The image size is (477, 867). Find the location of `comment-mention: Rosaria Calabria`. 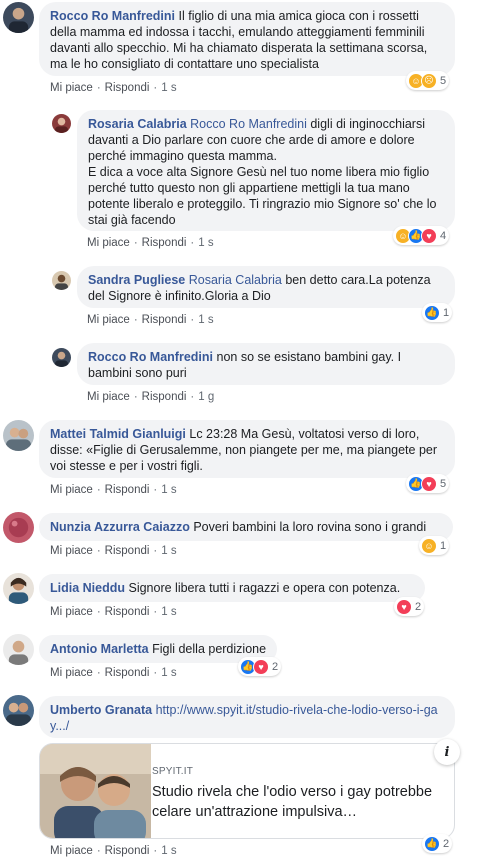

comment-mention: Rosaria Calabria is located at coordinates (235, 280).